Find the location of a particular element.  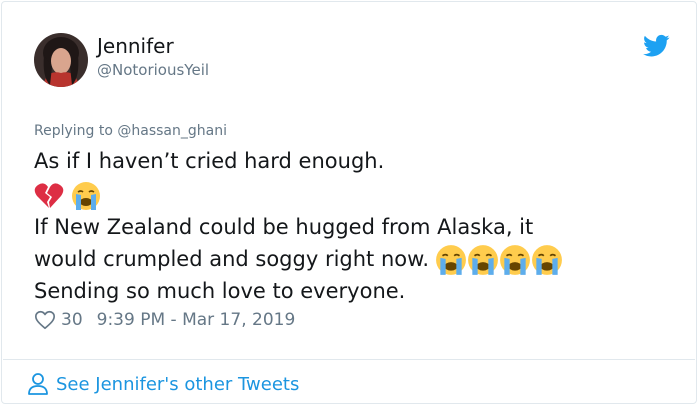

divider is located at coordinates (349, 359).